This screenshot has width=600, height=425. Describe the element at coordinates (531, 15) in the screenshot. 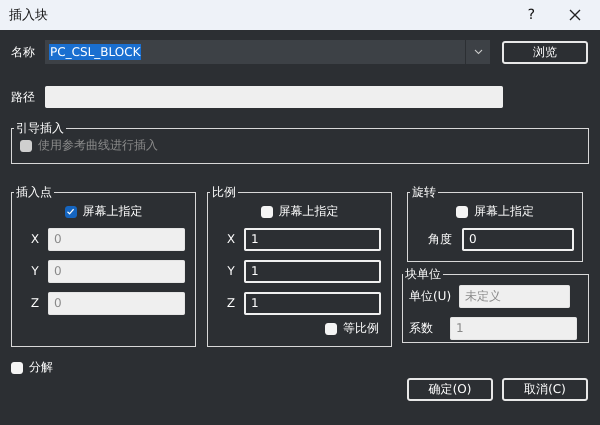

I see `help-button: ?` at that location.